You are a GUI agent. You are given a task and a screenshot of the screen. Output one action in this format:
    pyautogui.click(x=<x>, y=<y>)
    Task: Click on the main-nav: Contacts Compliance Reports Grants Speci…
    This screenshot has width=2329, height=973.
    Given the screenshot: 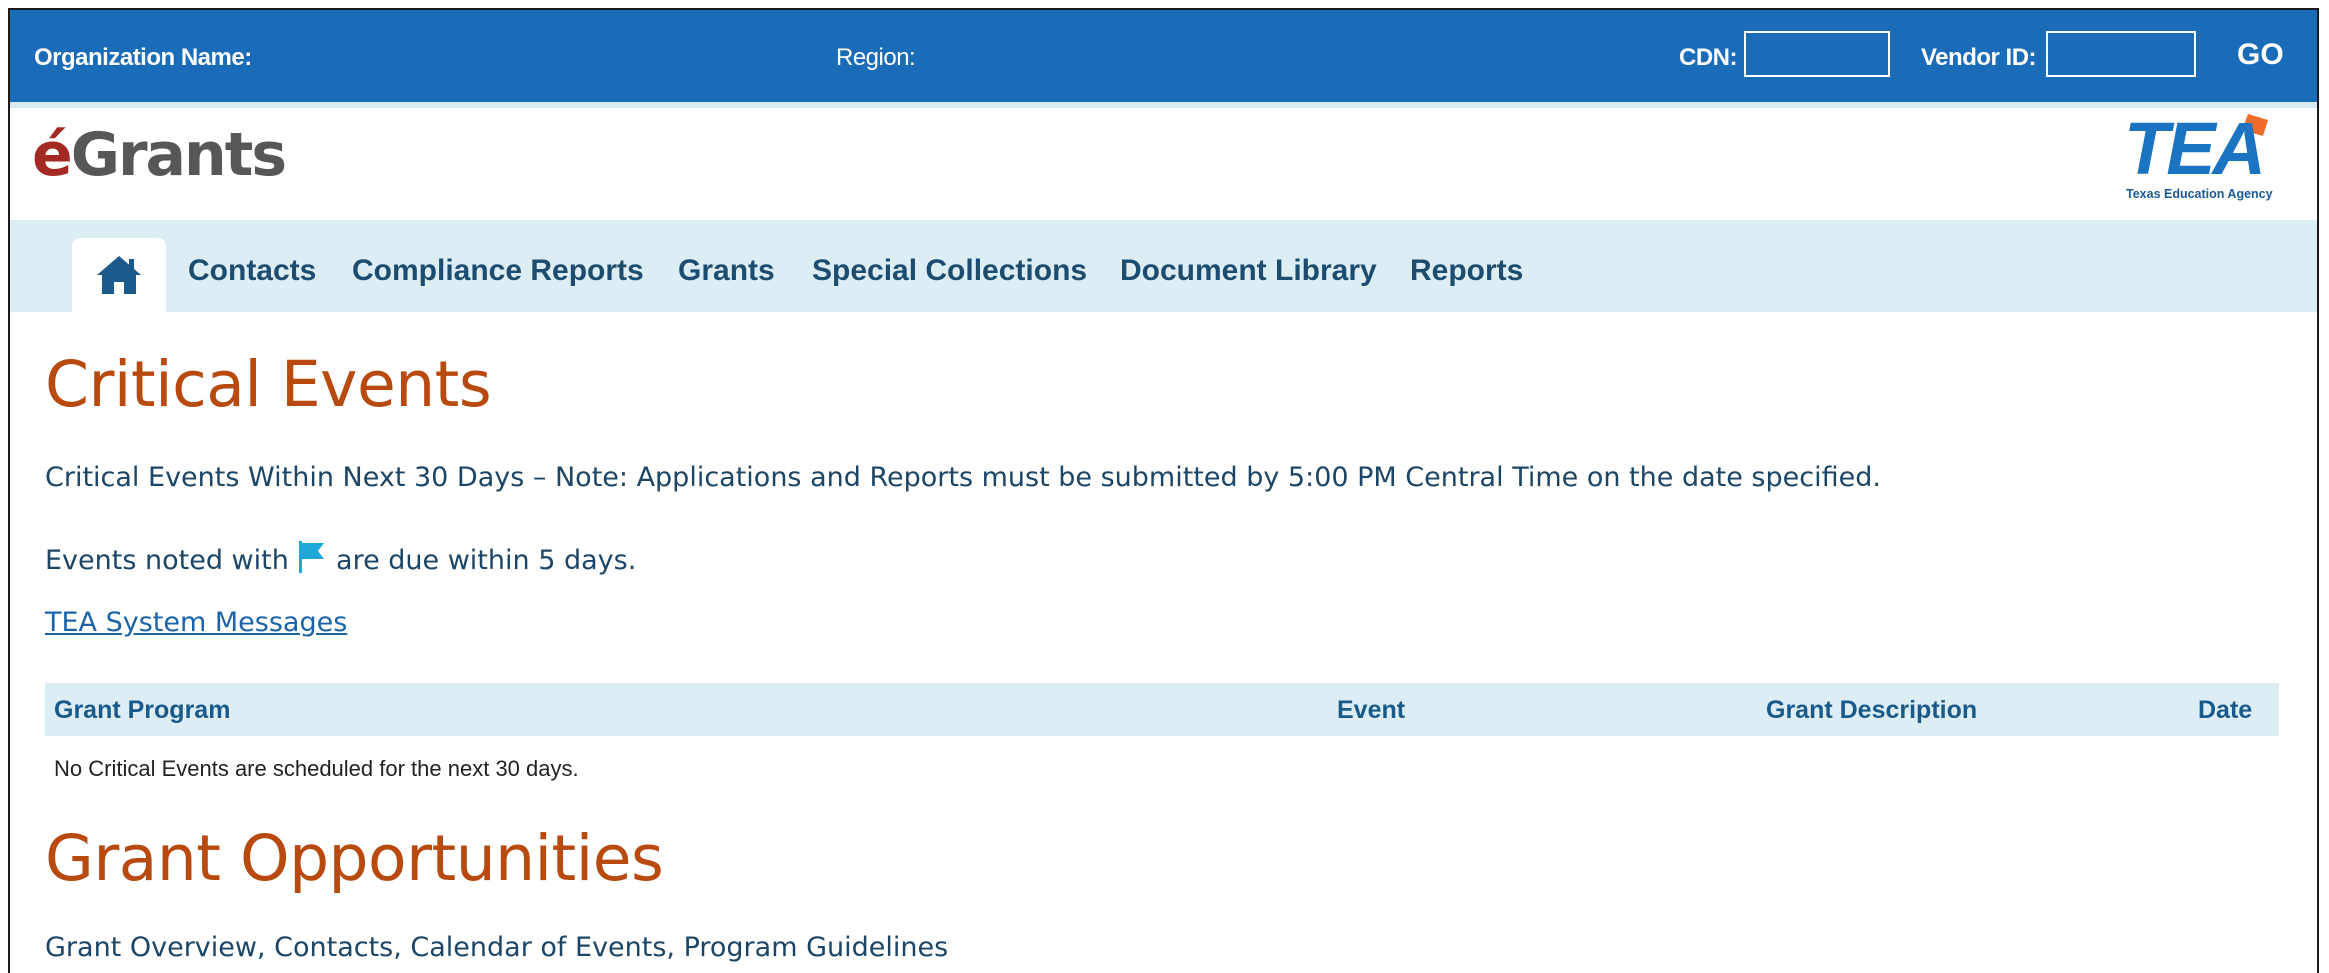 What is the action you would take?
    pyautogui.click(x=1163, y=266)
    